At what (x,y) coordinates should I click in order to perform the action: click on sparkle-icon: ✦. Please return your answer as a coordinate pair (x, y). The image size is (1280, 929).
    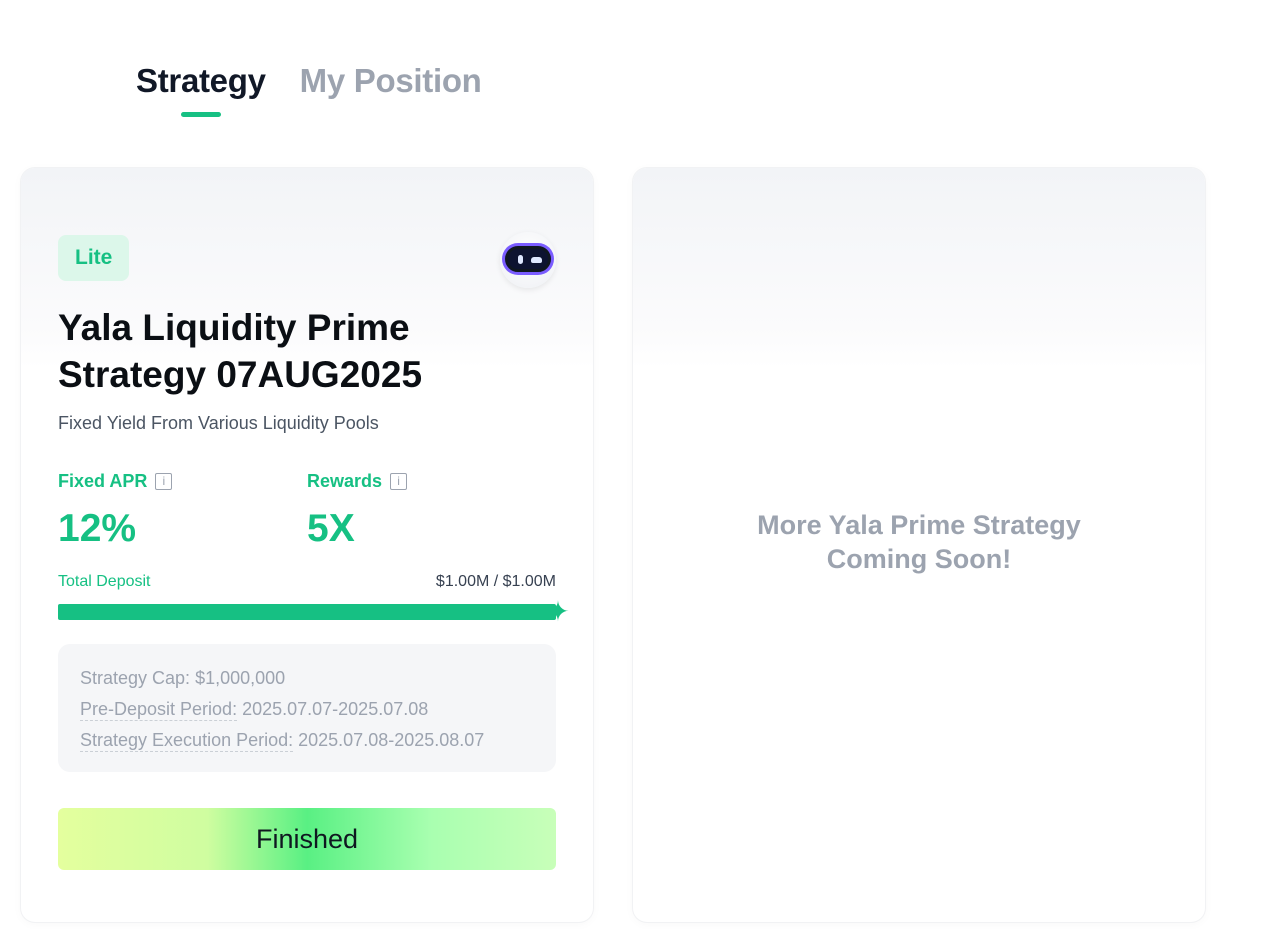
    Looking at the image, I should click on (558, 611).